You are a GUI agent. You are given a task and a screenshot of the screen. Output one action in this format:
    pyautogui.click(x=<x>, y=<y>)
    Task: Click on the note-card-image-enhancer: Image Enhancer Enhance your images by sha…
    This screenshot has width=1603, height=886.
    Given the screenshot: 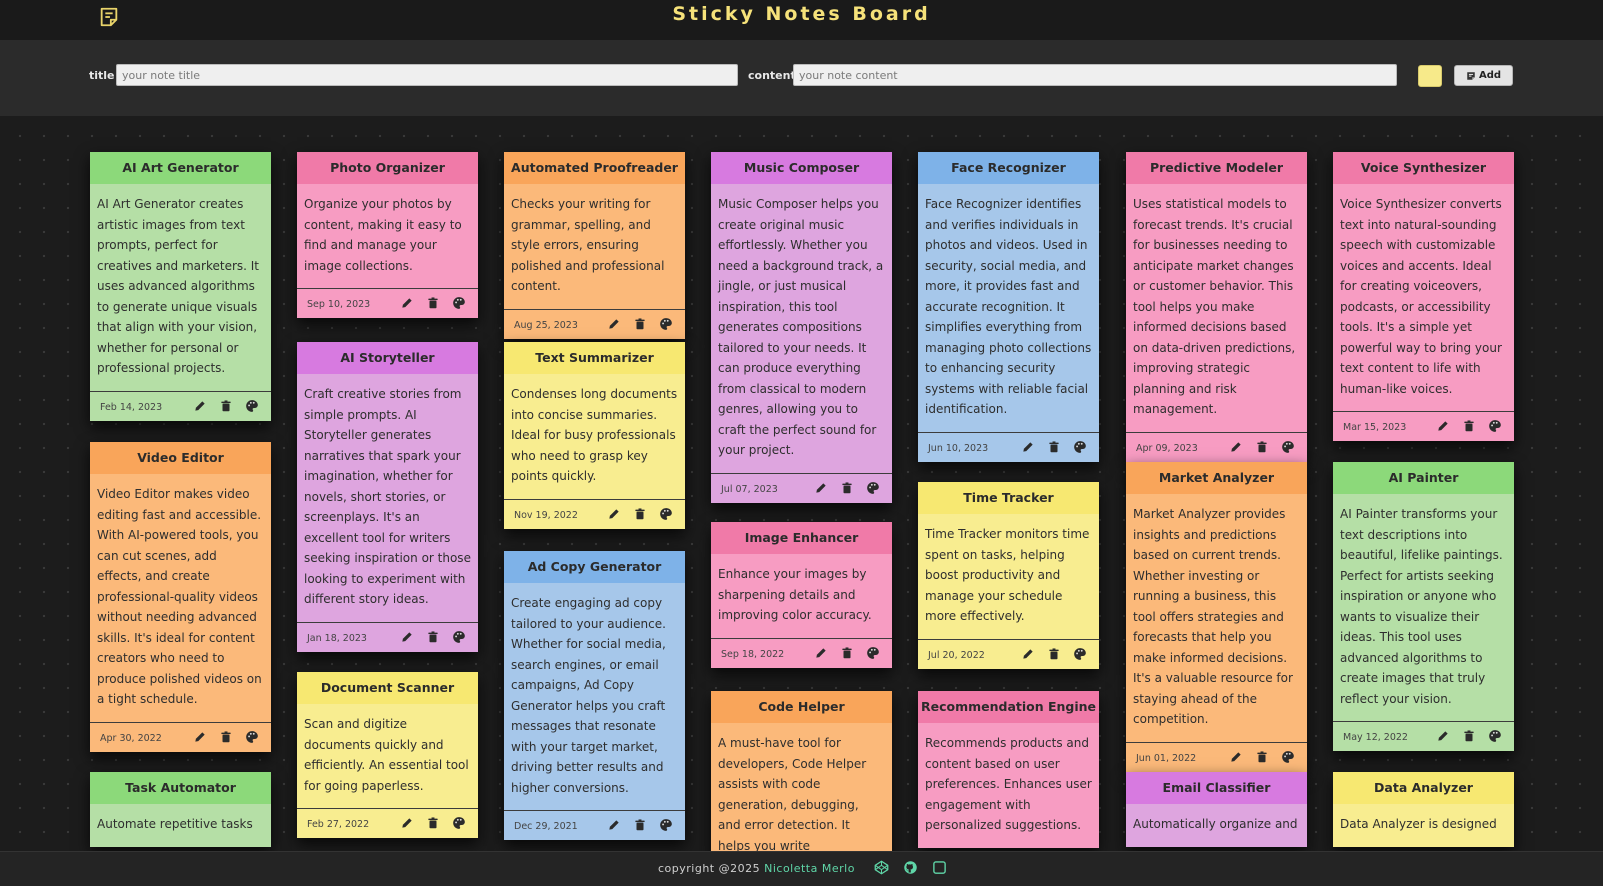 What is the action you would take?
    pyautogui.click(x=801, y=595)
    